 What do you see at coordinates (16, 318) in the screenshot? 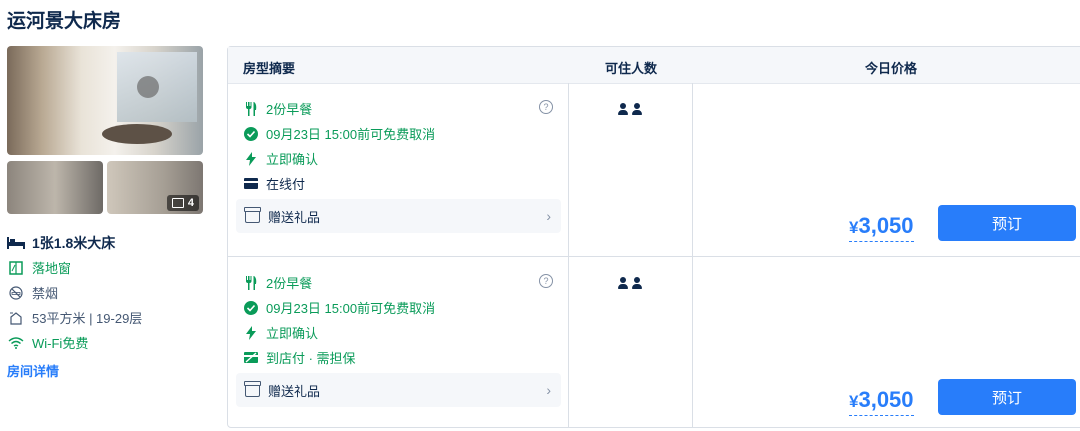
I see `area-icon` at bounding box center [16, 318].